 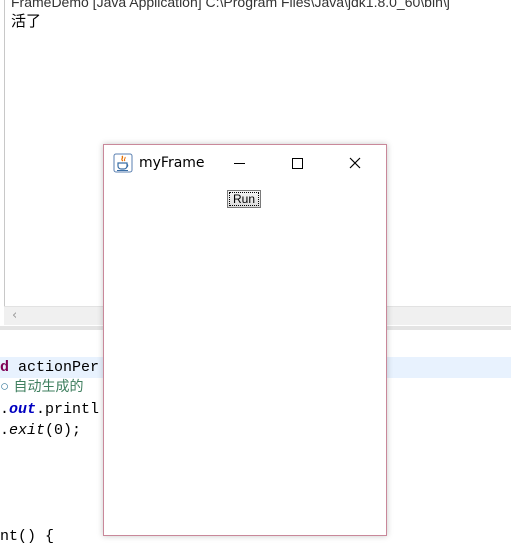 I want to click on console-output-line: 活了, so click(x=26, y=21).